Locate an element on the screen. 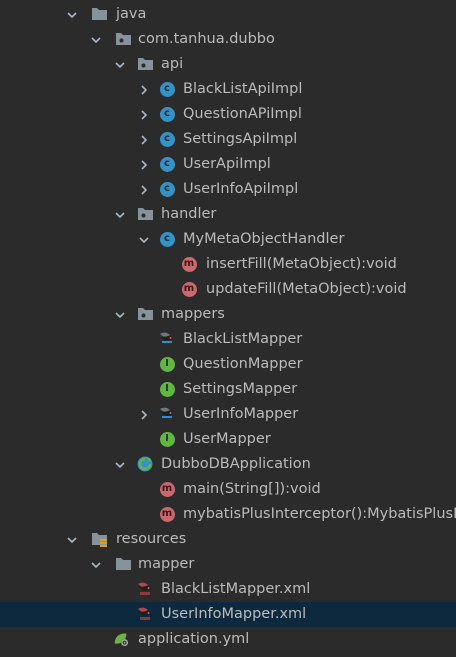 The height and width of the screenshot is (657, 456). tree-node: I QuestionMapper is located at coordinates (228, 364).